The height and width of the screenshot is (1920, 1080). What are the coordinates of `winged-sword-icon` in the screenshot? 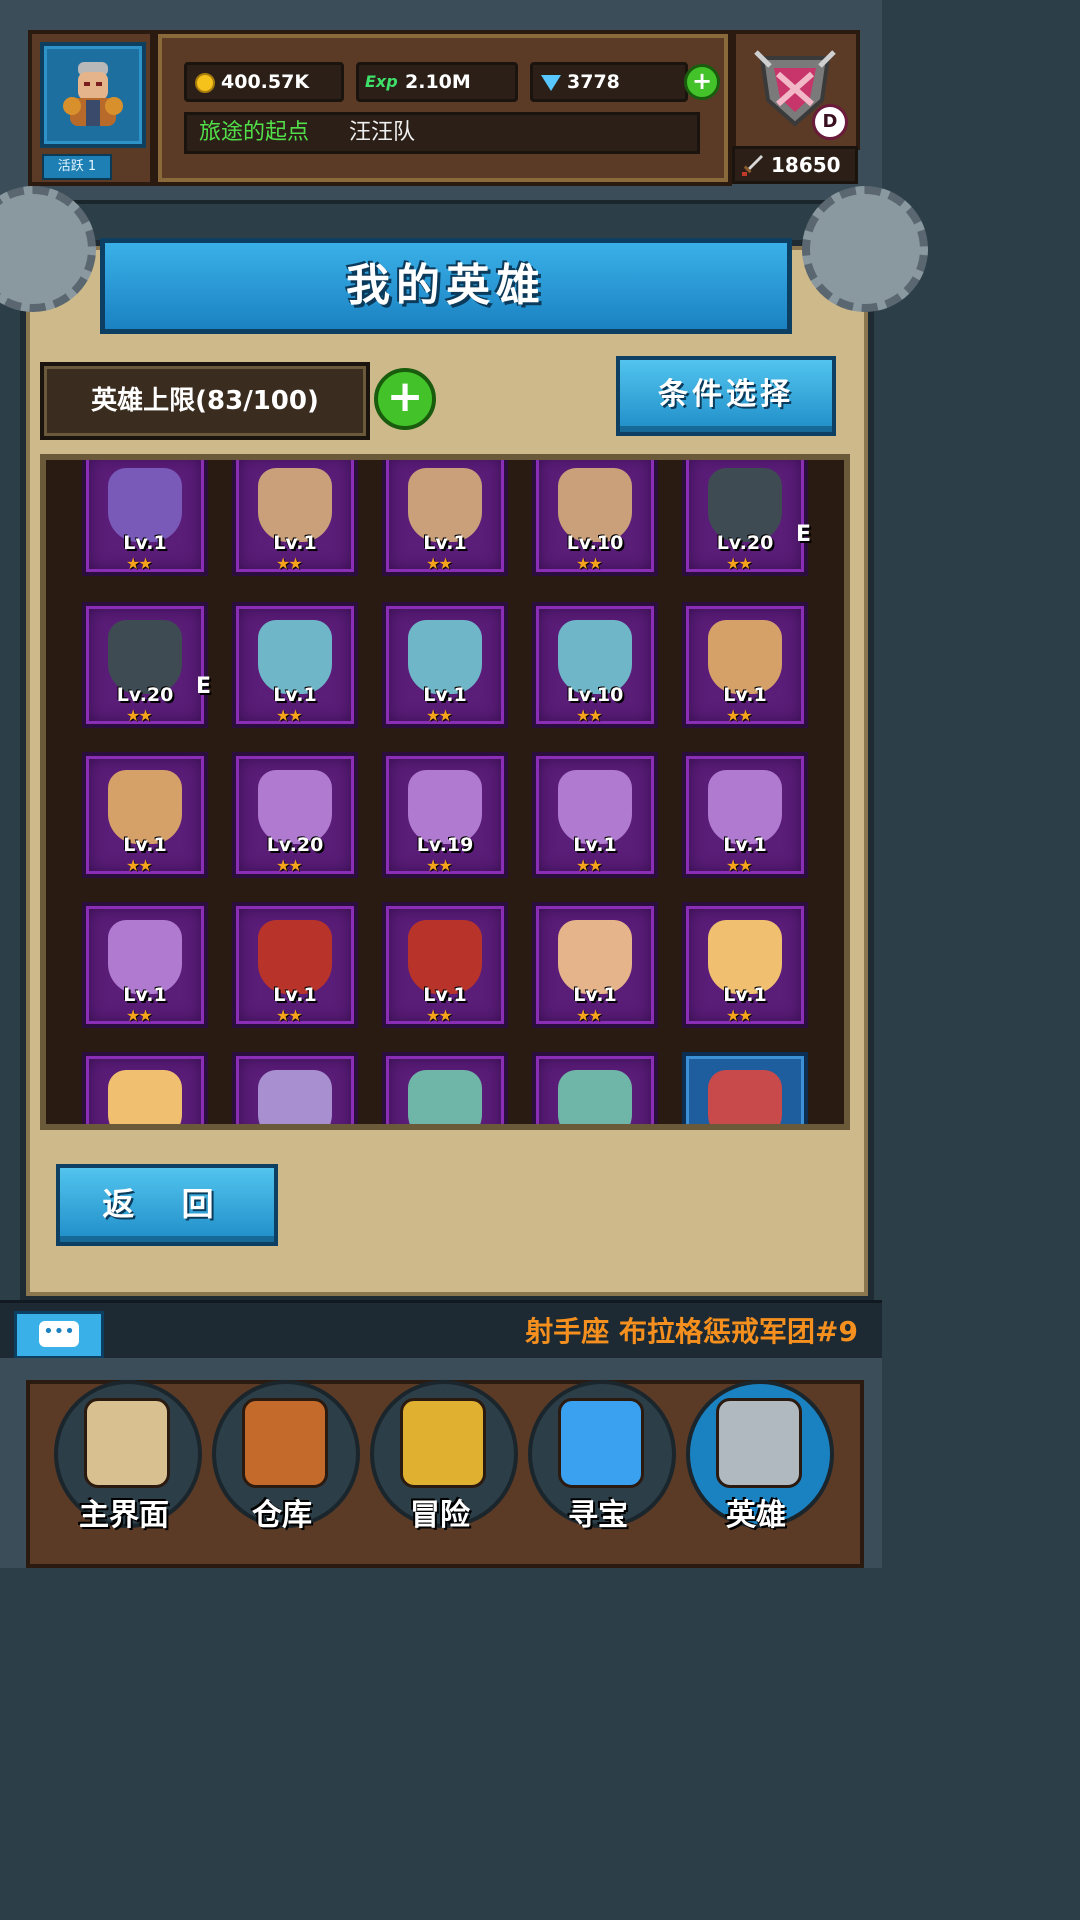 It's located at (443, 1443).